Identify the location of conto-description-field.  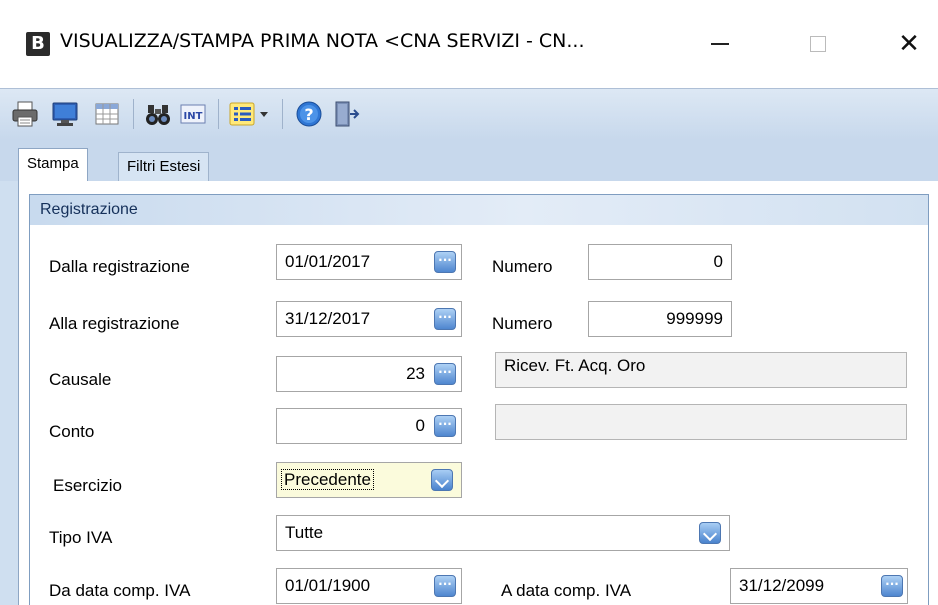
(701, 422).